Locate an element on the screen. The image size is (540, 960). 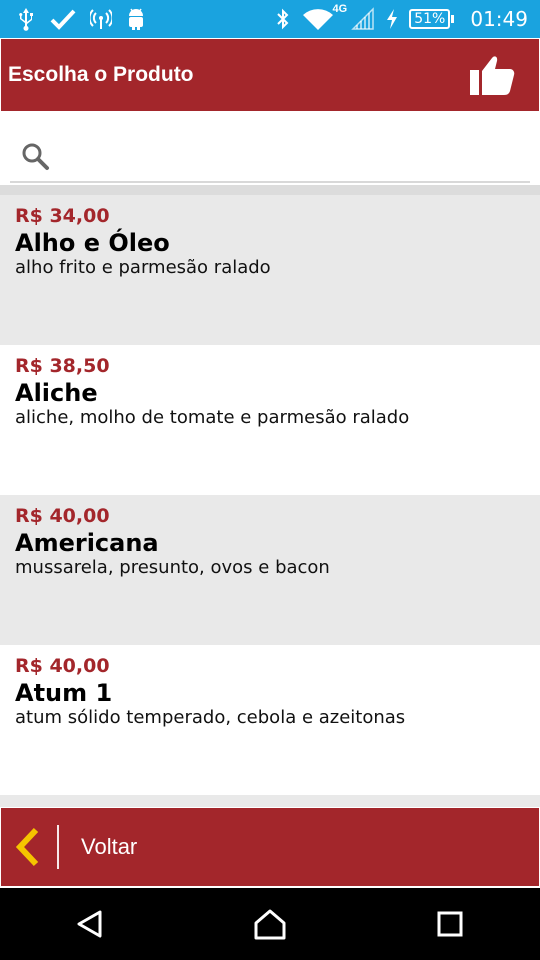
network-type: 4G is located at coordinates (340, 9).